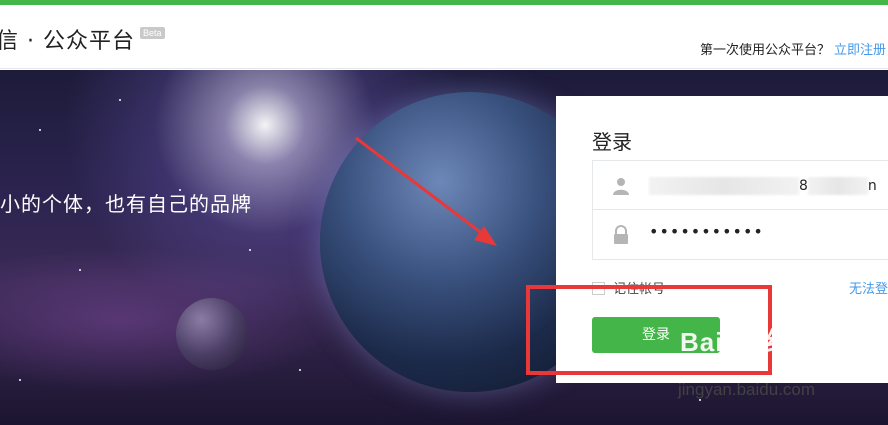 The image size is (888, 425). I want to click on watermark-brand: Baidu 经验, so click(750, 342).